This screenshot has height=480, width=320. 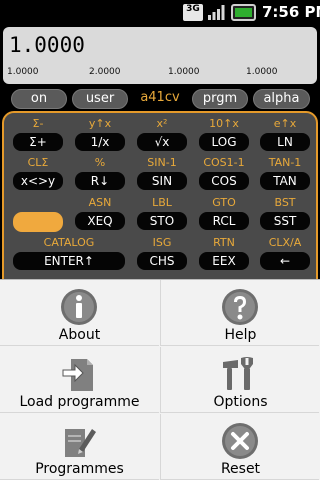 What do you see at coordinates (38, 162) in the screenshot?
I see `shift-label-clear-sigma: CLΣ` at bounding box center [38, 162].